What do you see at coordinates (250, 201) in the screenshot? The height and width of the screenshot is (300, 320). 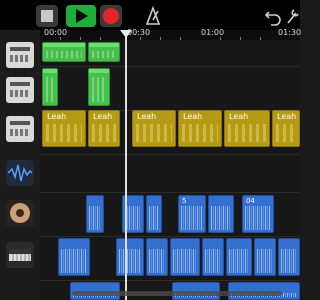 I see `region-label: 04` at bounding box center [250, 201].